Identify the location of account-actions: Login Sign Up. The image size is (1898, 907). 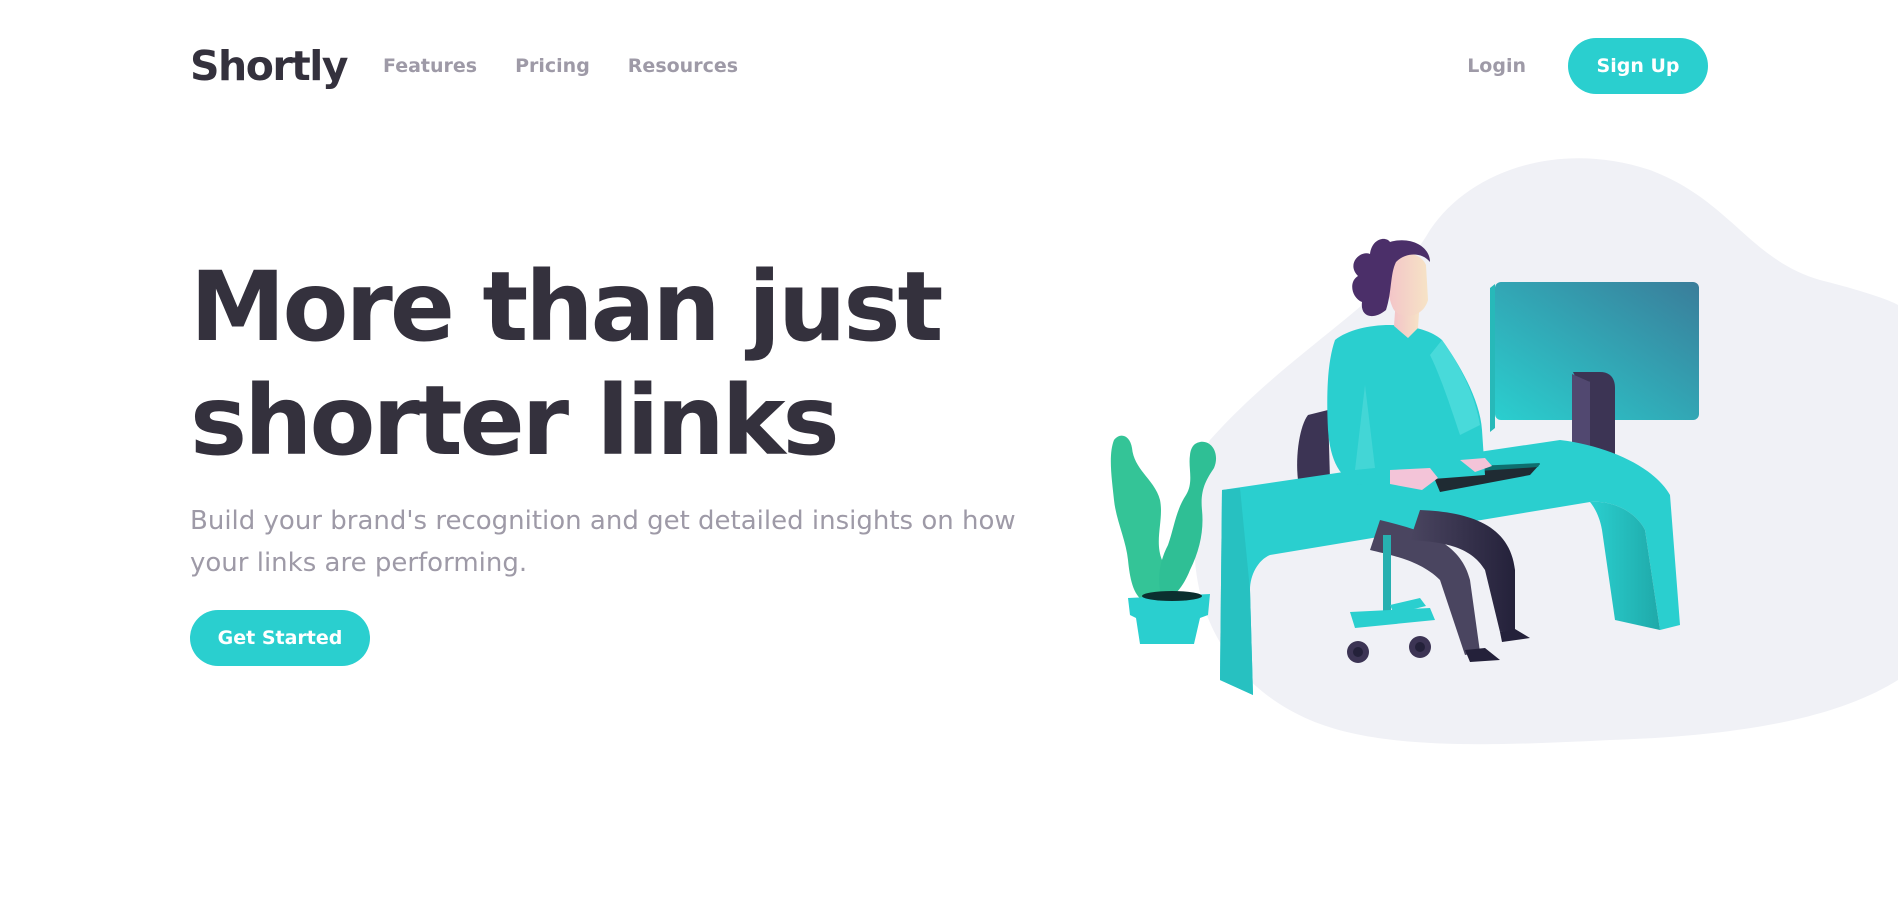
(1587, 66).